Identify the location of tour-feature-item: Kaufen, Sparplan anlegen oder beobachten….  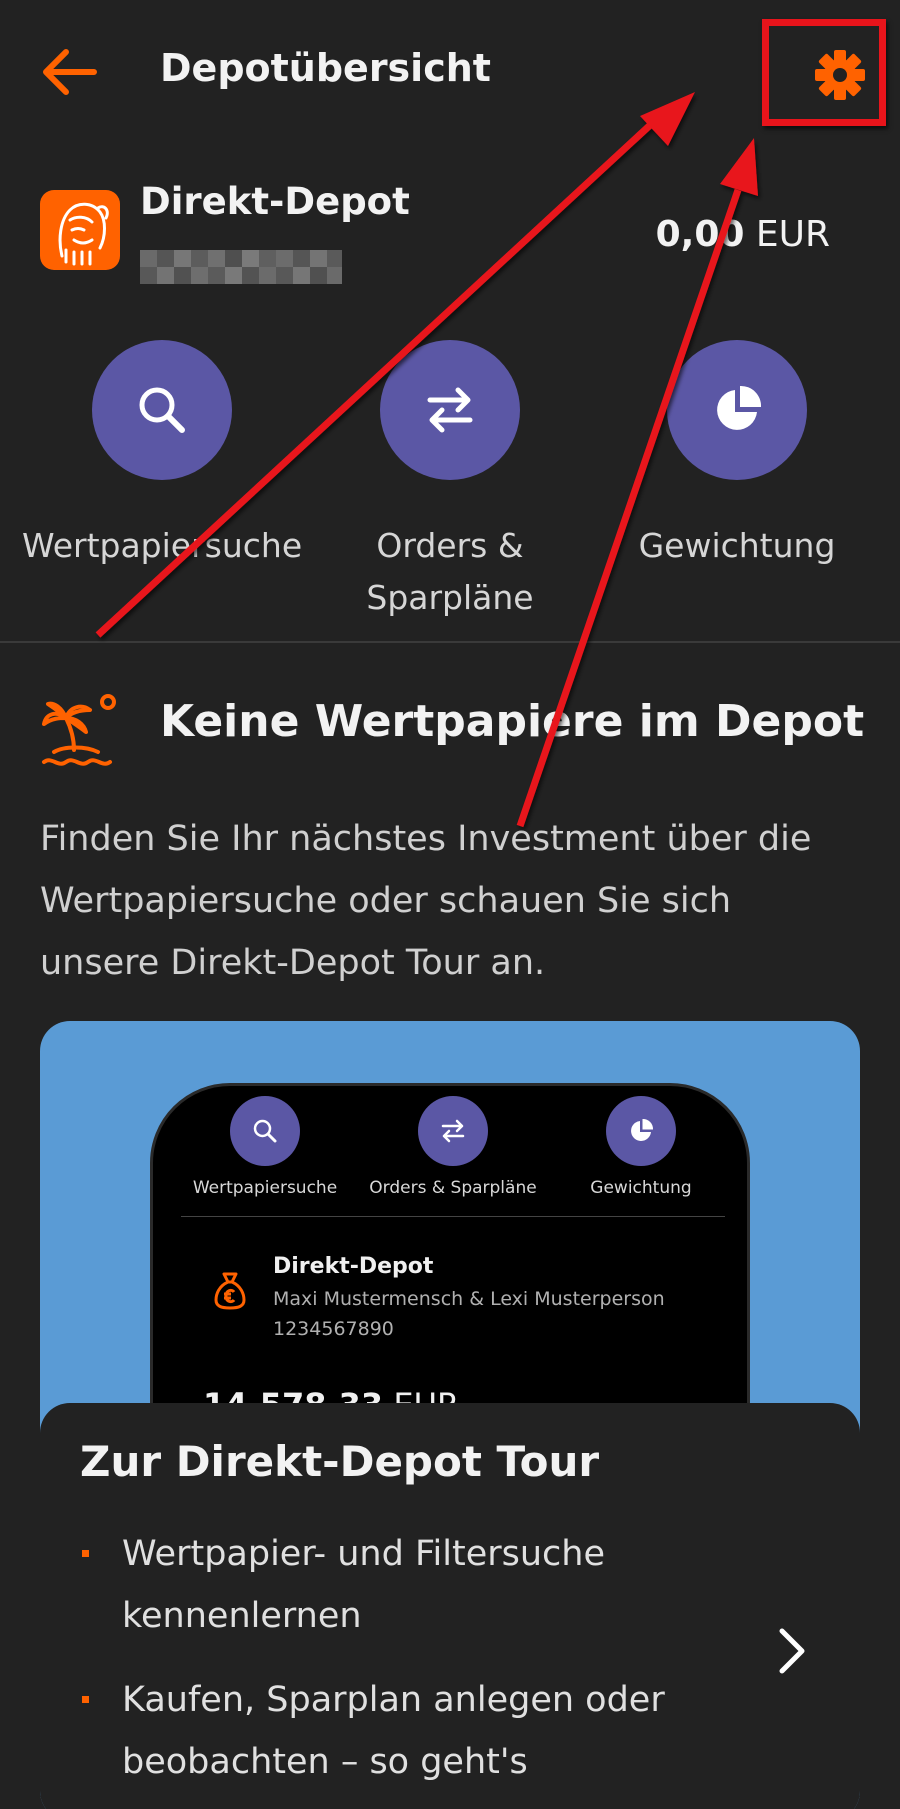
(400, 1731).